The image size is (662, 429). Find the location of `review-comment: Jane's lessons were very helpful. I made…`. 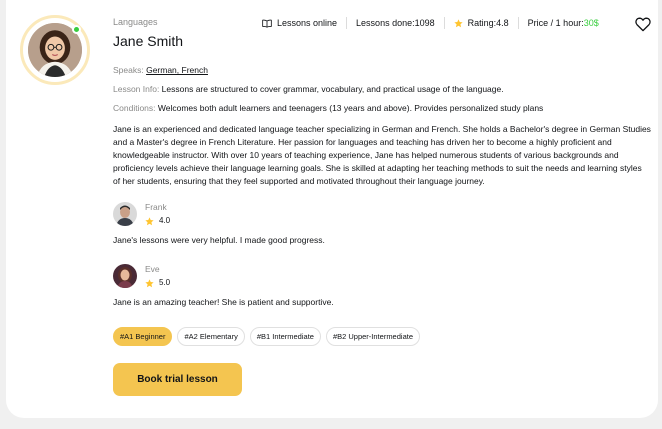

review-comment: Jane's lessons were very helpful. I made… is located at coordinates (219, 240).